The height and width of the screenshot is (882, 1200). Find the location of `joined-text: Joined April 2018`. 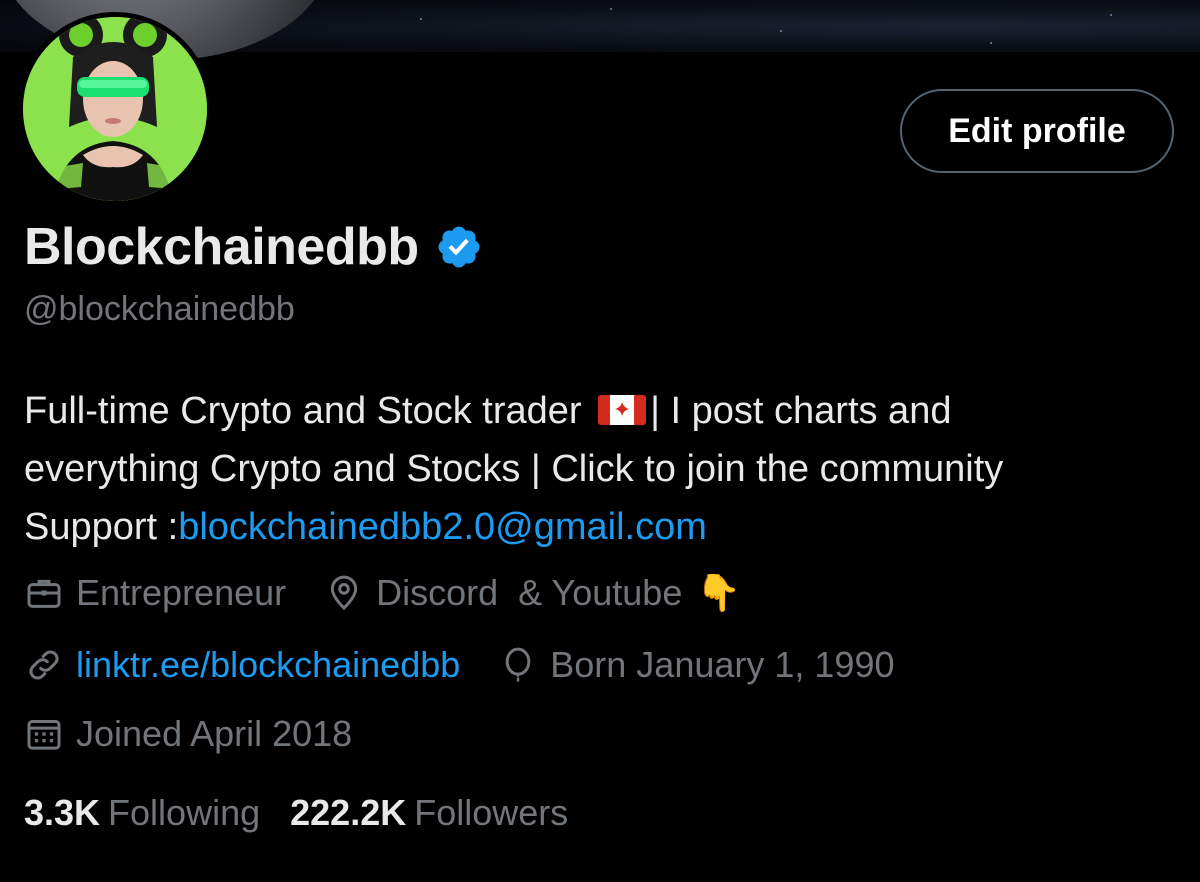

joined-text: Joined April 2018 is located at coordinates (214, 733).